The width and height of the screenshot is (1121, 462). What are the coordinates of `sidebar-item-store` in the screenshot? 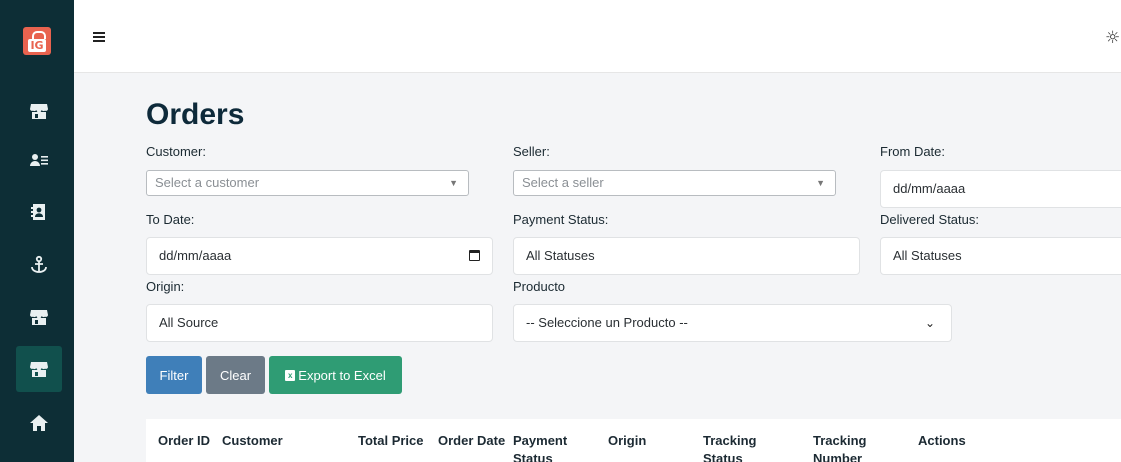 It's located at (39, 111).